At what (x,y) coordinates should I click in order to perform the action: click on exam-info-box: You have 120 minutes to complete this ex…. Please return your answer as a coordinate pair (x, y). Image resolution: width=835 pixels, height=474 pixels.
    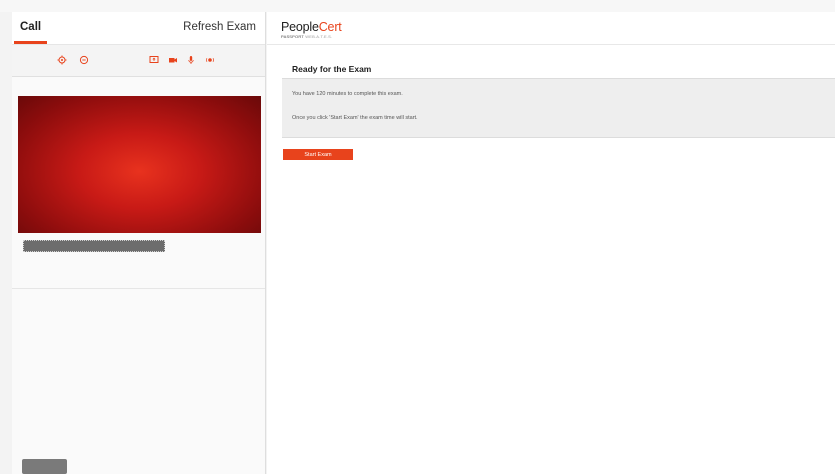
    Looking at the image, I should click on (558, 108).